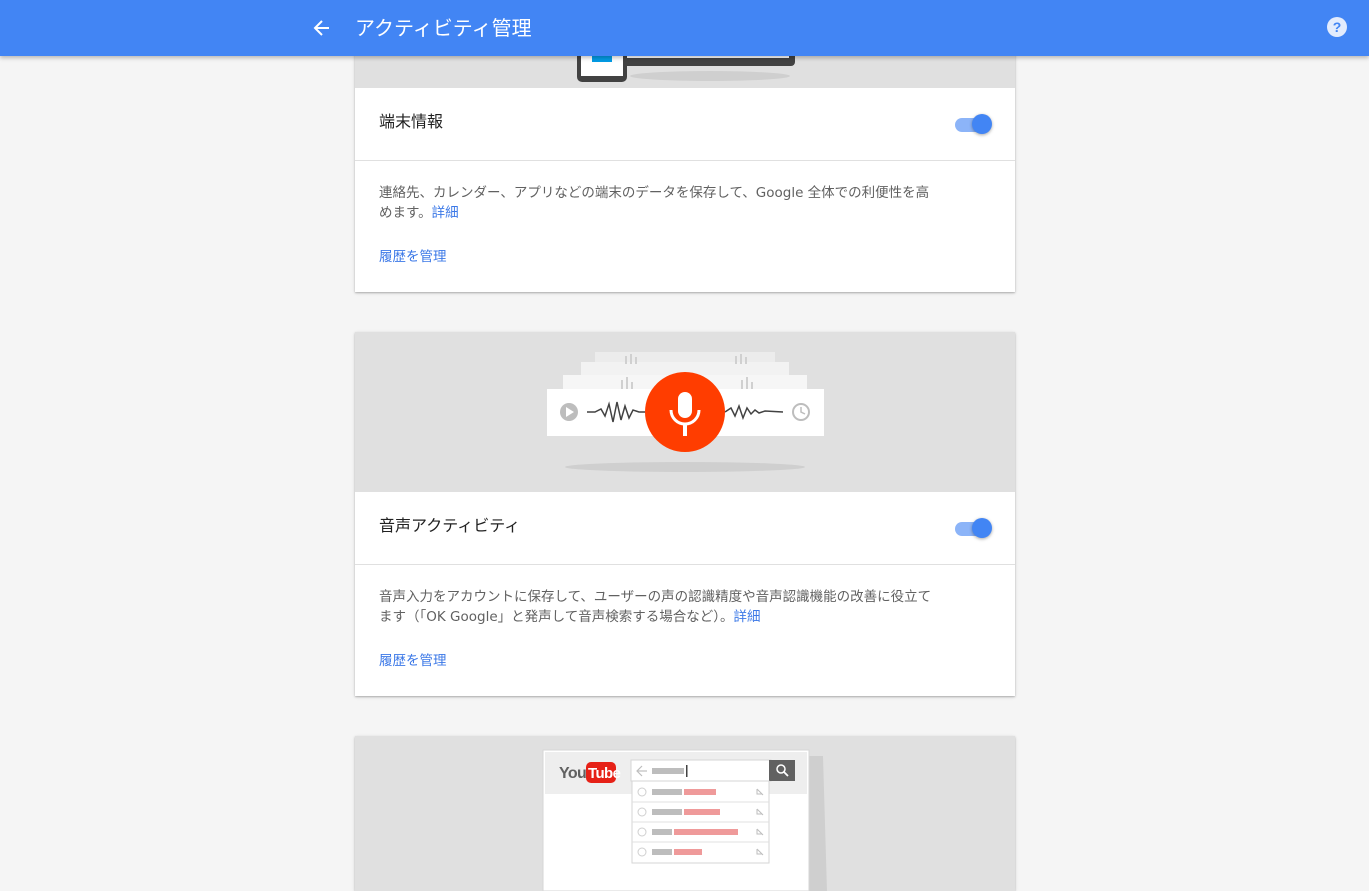  What do you see at coordinates (685, 528) in the screenshot?
I see `voice-activity-header: 音声アクティビティ` at bounding box center [685, 528].